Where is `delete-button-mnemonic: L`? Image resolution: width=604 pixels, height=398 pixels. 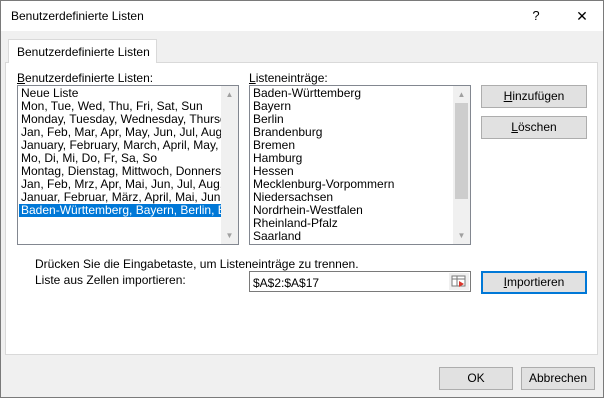
delete-button-mnemonic: L is located at coordinates (514, 127).